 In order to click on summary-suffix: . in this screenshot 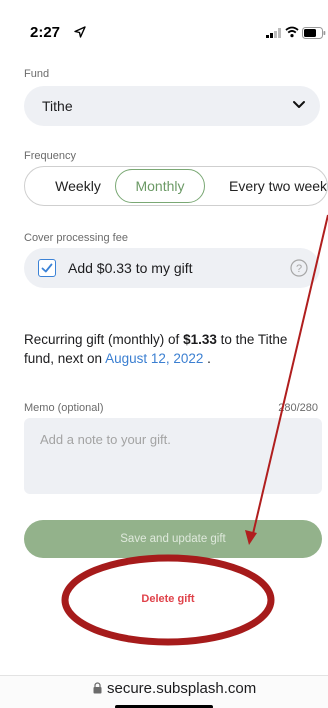, I will do `click(207, 358)`.